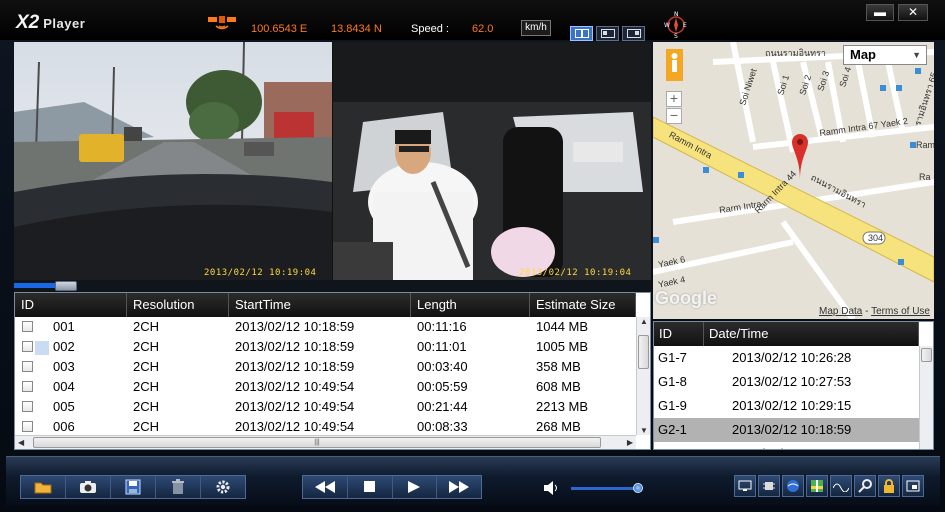  I want to click on rewind-button, so click(325, 487).